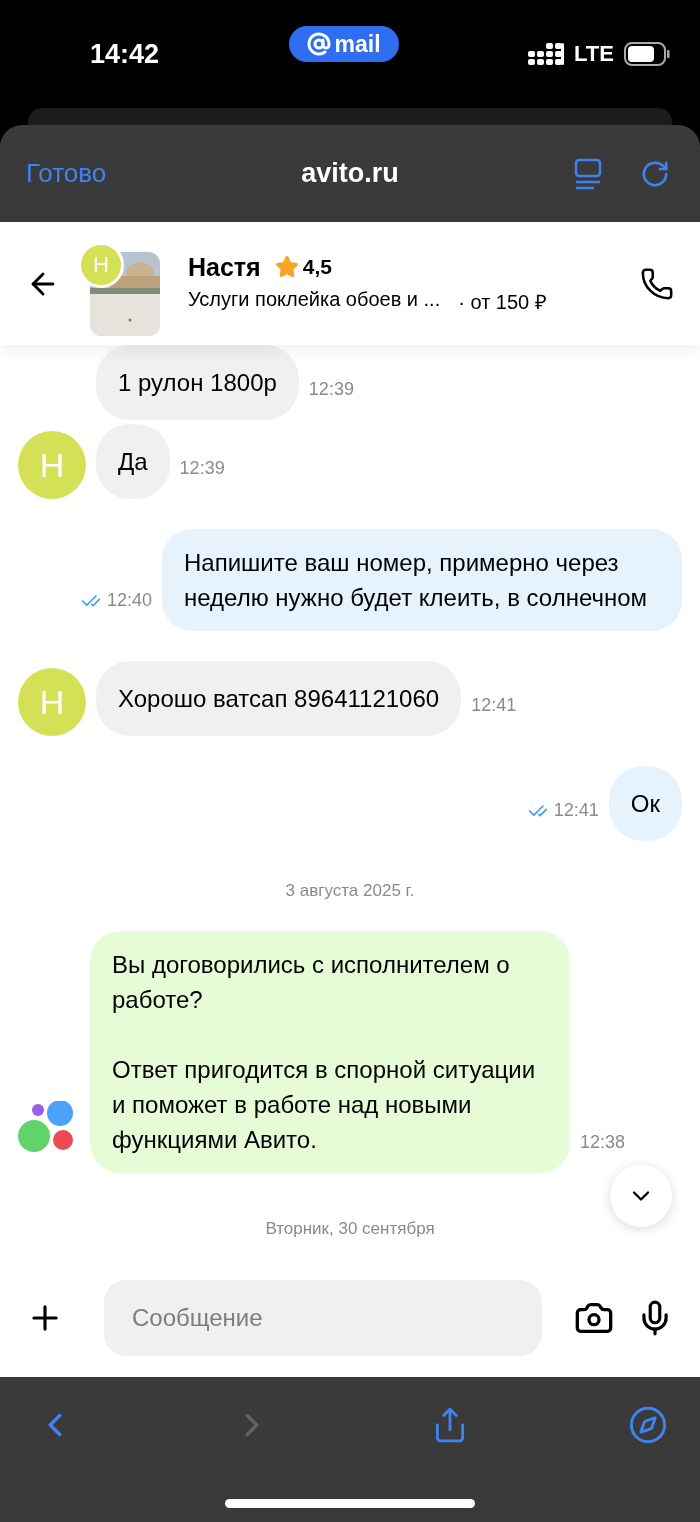  What do you see at coordinates (588, 173) in the screenshot?
I see `reader-icon` at bounding box center [588, 173].